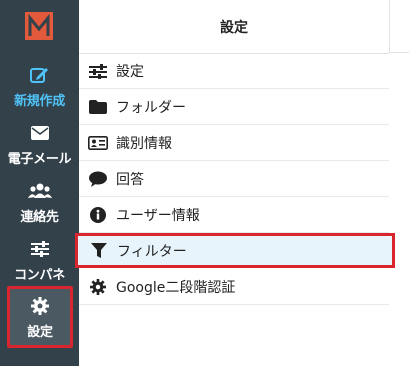 The height and width of the screenshot is (366, 409). Describe the element at coordinates (39, 133) in the screenshot. I see `envelope-icon` at that location.